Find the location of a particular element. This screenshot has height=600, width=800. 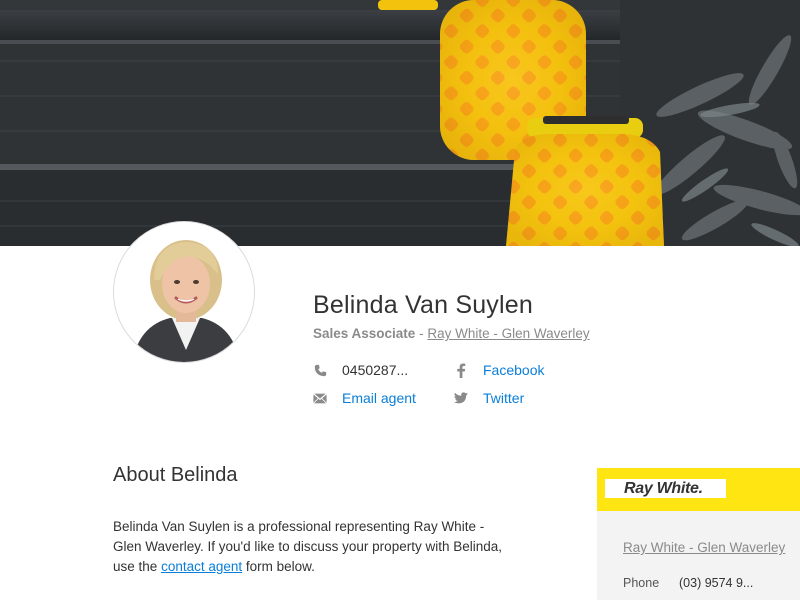

office-logo-band: Ray White. is located at coordinates (698, 489).